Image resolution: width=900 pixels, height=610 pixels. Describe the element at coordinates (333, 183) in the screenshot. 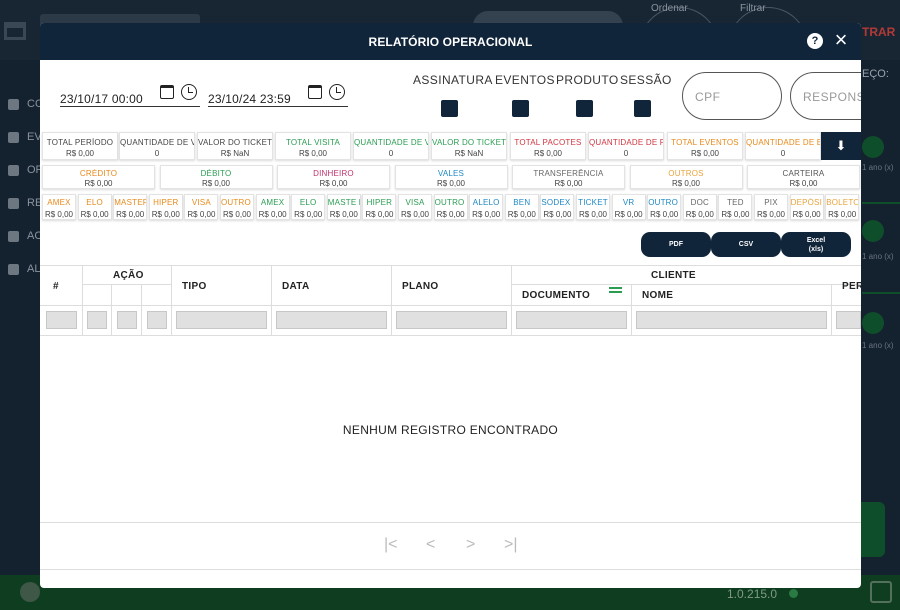

I see `payment-type-value: R$ 0,00` at that location.